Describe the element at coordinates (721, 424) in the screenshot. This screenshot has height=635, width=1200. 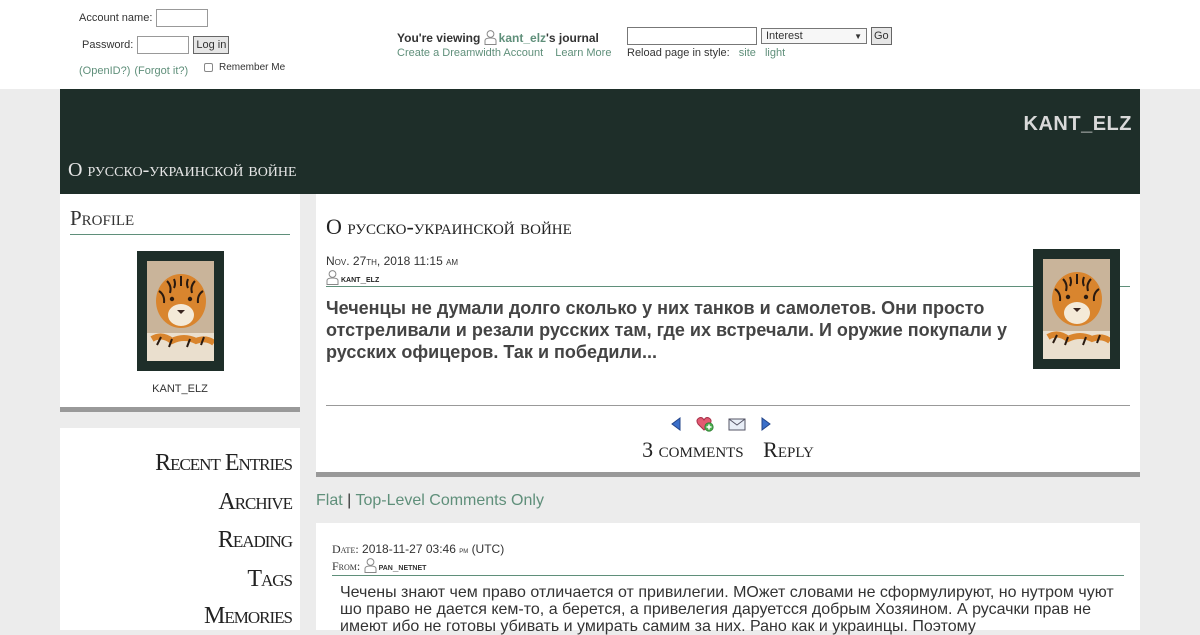
I see `entry-tools` at that location.